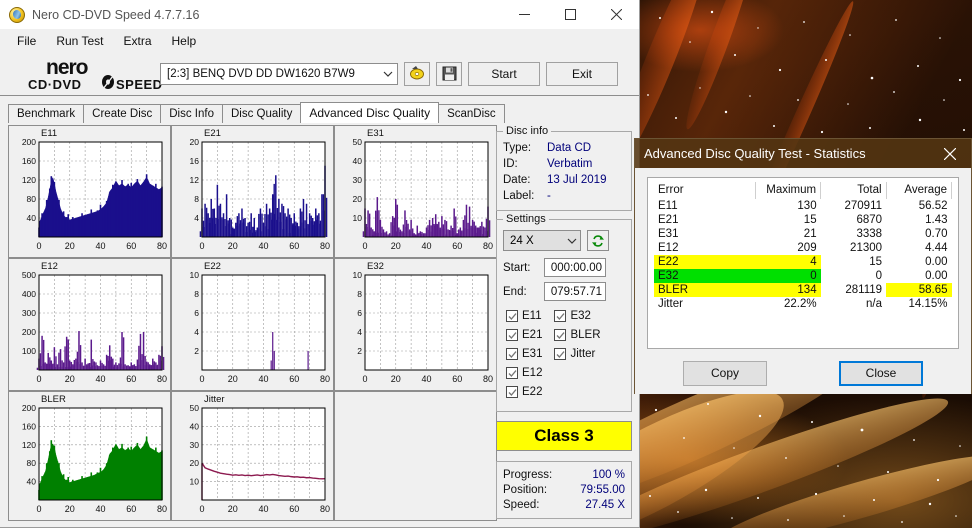  What do you see at coordinates (214, 399) in the screenshot?
I see `chart-title: Jitter` at bounding box center [214, 399].